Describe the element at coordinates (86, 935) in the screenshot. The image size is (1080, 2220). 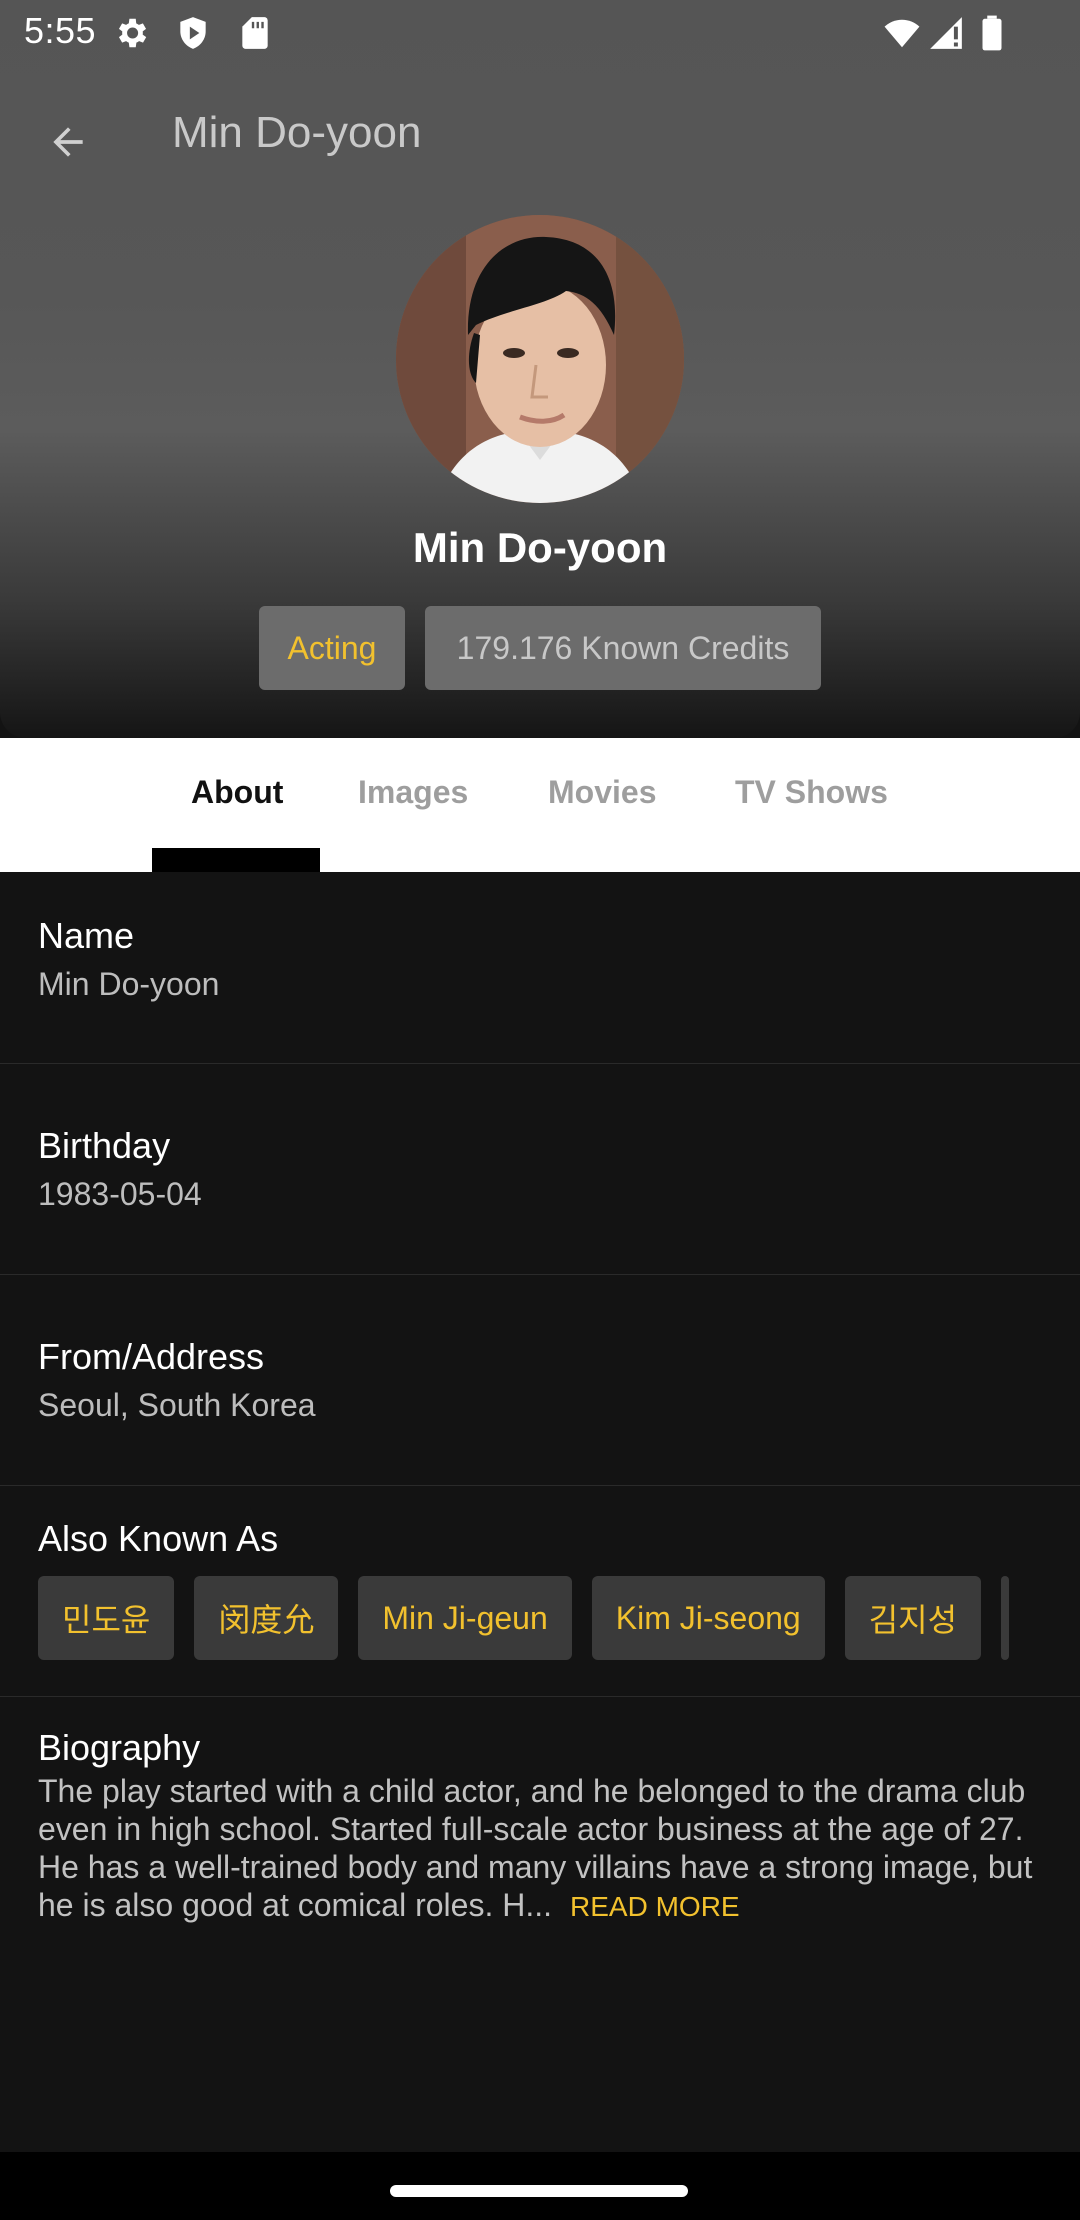
I see `name-label: Name` at that location.